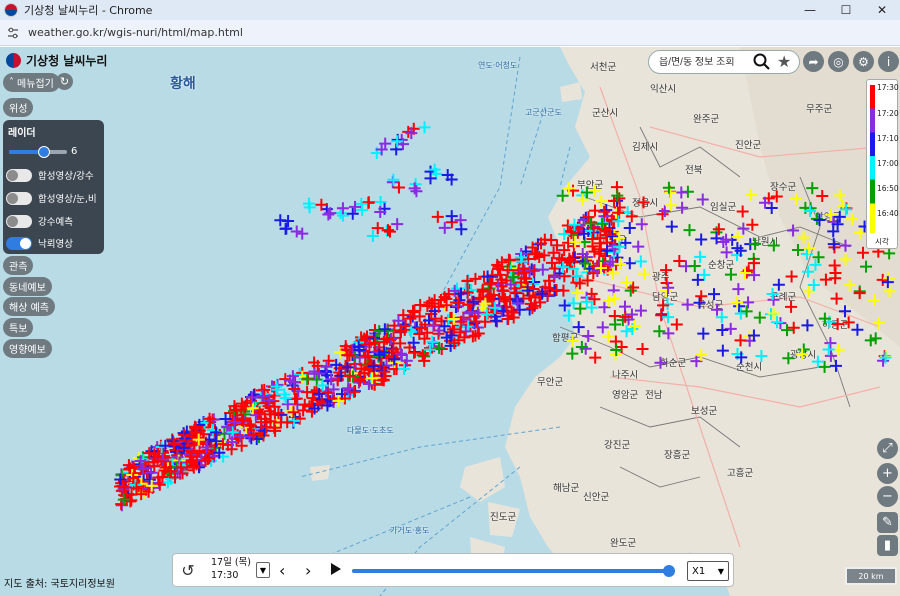  Describe the element at coordinates (18, 327) in the screenshot. I see `menu-category-warnings: 특보` at that location.